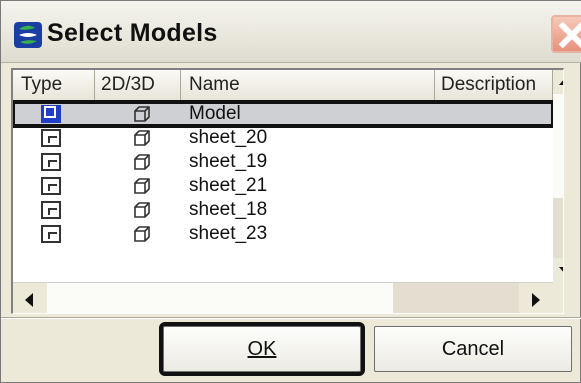 The width and height of the screenshot is (581, 383). Describe the element at coordinates (473, 349) in the screenshot. I see `cancel-button: Cancel` at that location.